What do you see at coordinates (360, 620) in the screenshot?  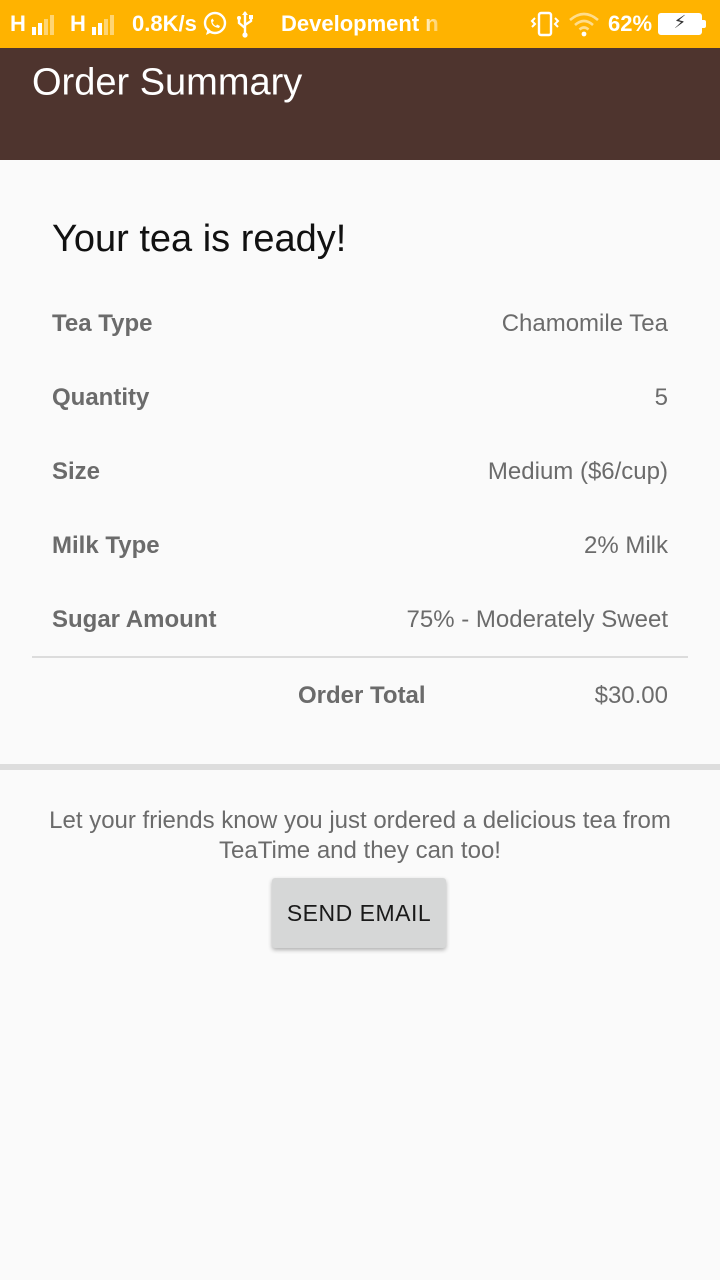 I see `summary-row-sugar-amount: Sugar Amount 75% - Moderately Sweet` at bounding box center [360, 620].